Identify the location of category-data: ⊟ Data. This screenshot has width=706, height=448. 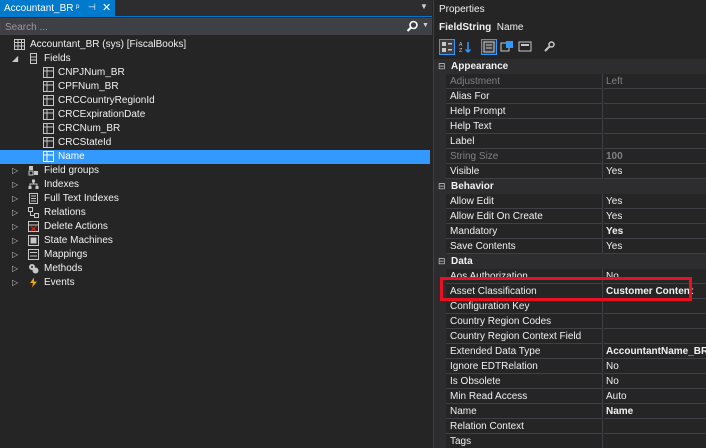
(570, 261).